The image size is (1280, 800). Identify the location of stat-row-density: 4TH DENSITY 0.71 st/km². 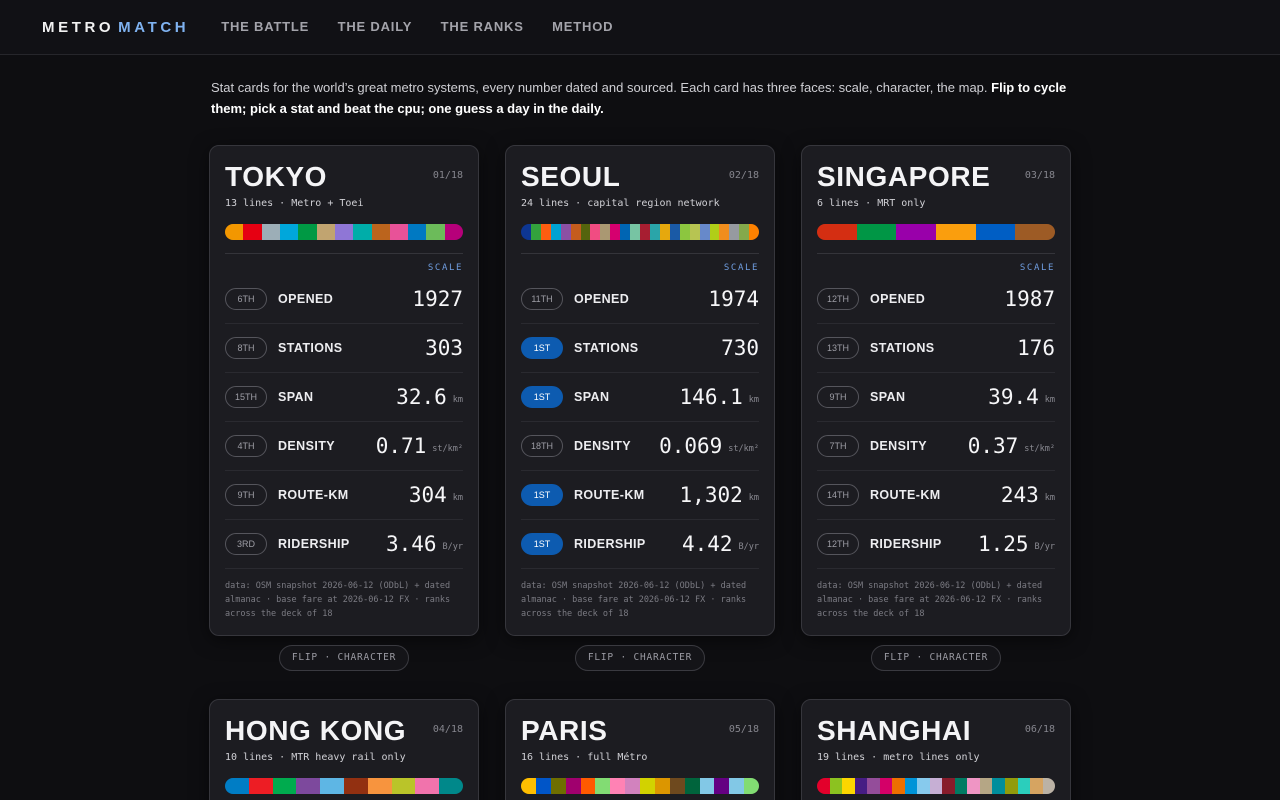
(344, 446).